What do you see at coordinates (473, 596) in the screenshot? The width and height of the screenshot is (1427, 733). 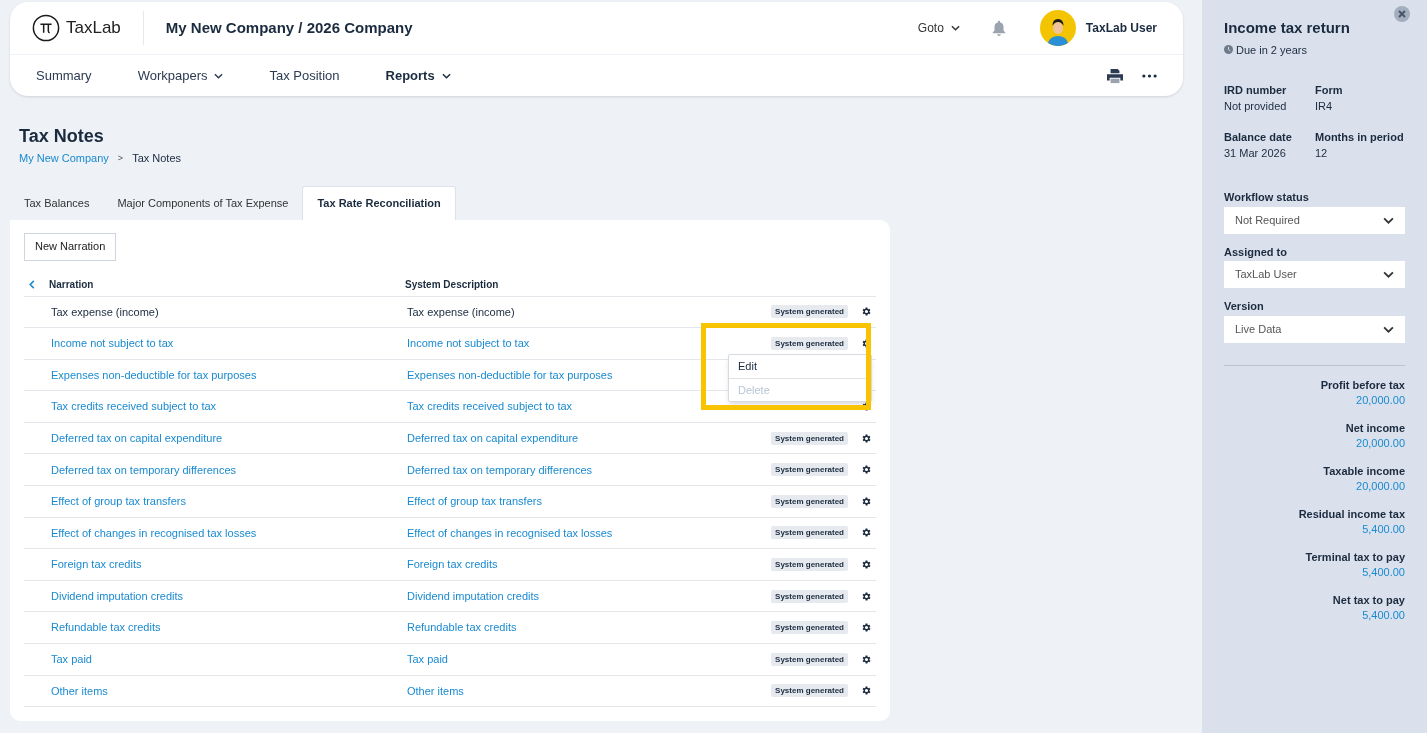 I see `description-link: Dividend imputation credits` at bounding box center [473, 596].